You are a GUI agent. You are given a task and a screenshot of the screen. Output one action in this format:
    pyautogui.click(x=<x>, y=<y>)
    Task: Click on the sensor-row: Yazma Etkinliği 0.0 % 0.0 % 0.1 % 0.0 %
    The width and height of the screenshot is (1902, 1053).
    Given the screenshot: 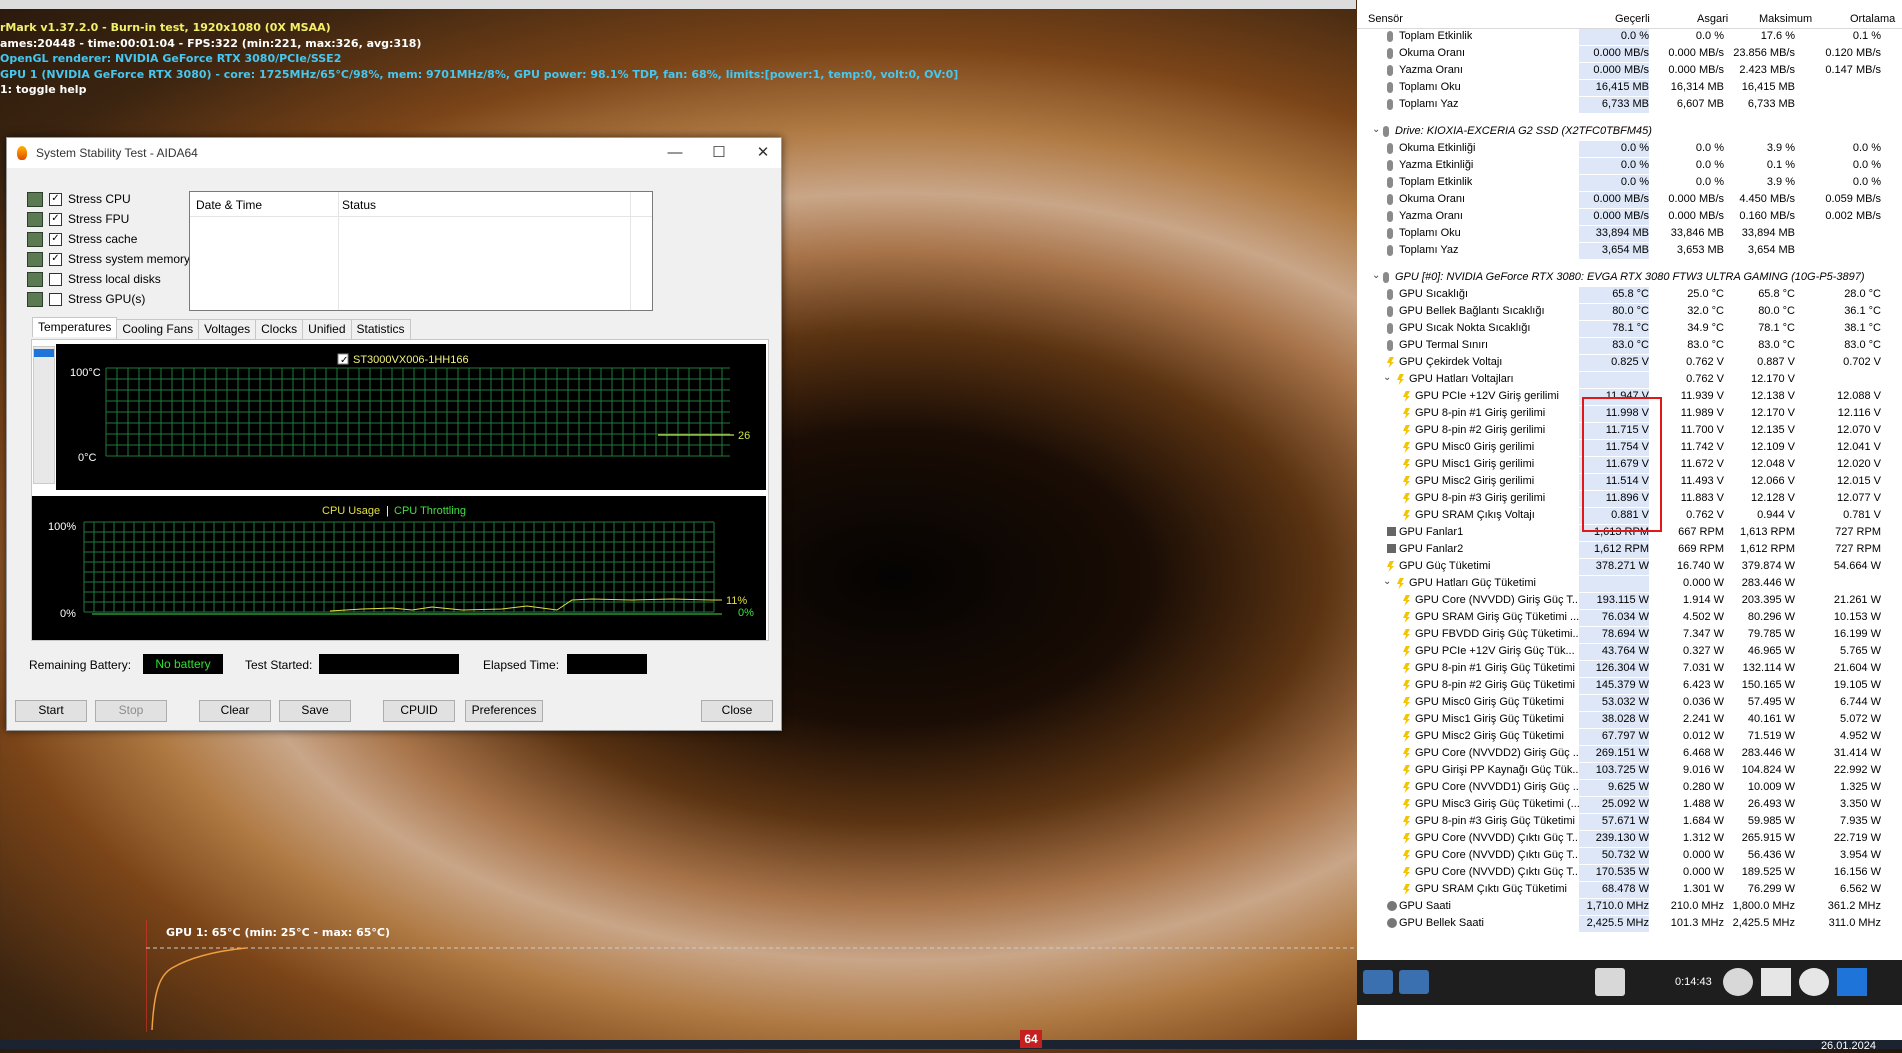 What is the action you would take?
    pyautogui.click(x=1629, y=165)
    